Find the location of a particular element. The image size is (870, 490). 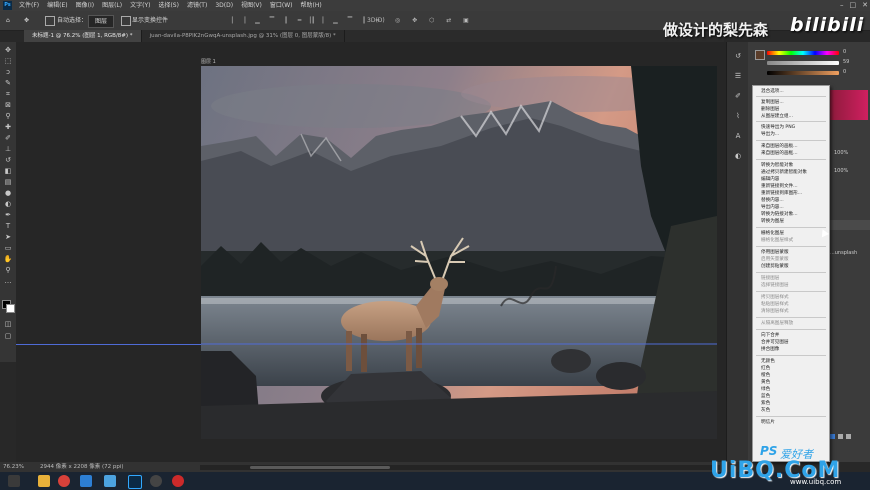

blur-tool-icon: ● is located at coordinates (8, 193).